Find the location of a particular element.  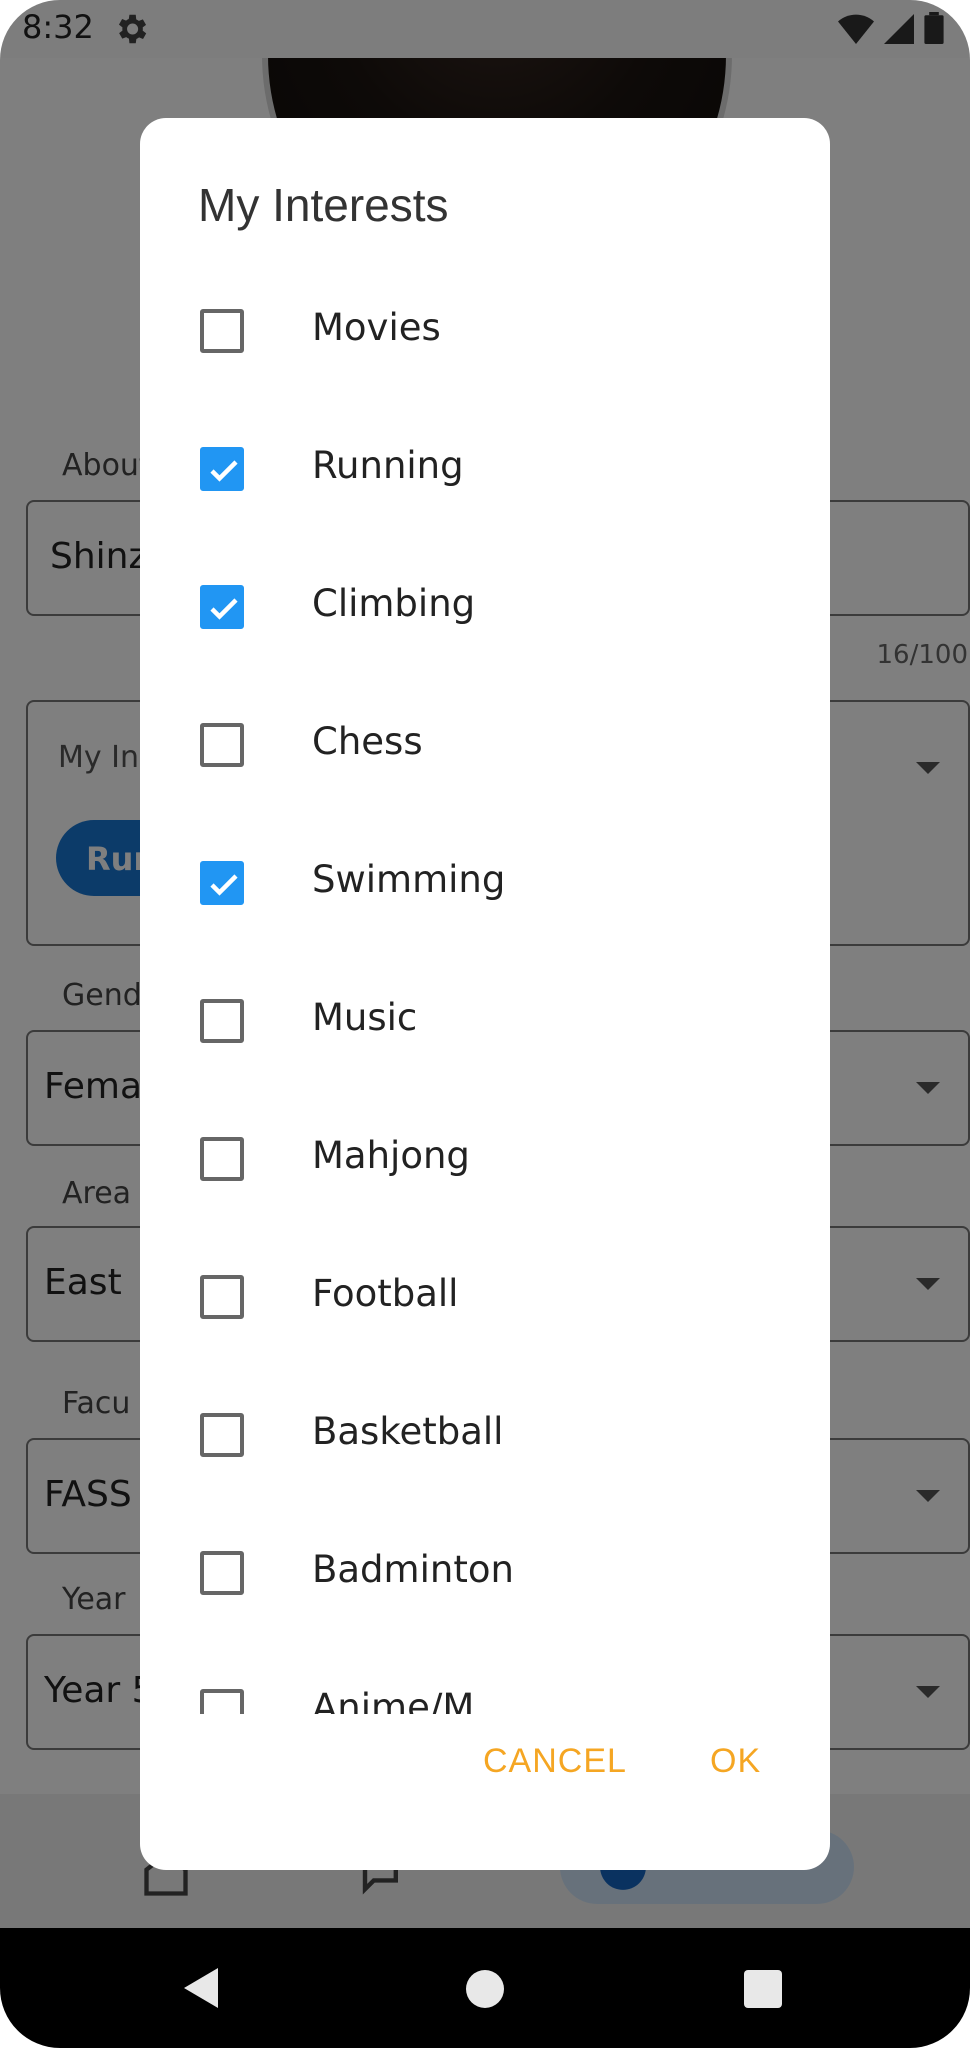

interest-label: Climbing is located at coordinates (394, 603).